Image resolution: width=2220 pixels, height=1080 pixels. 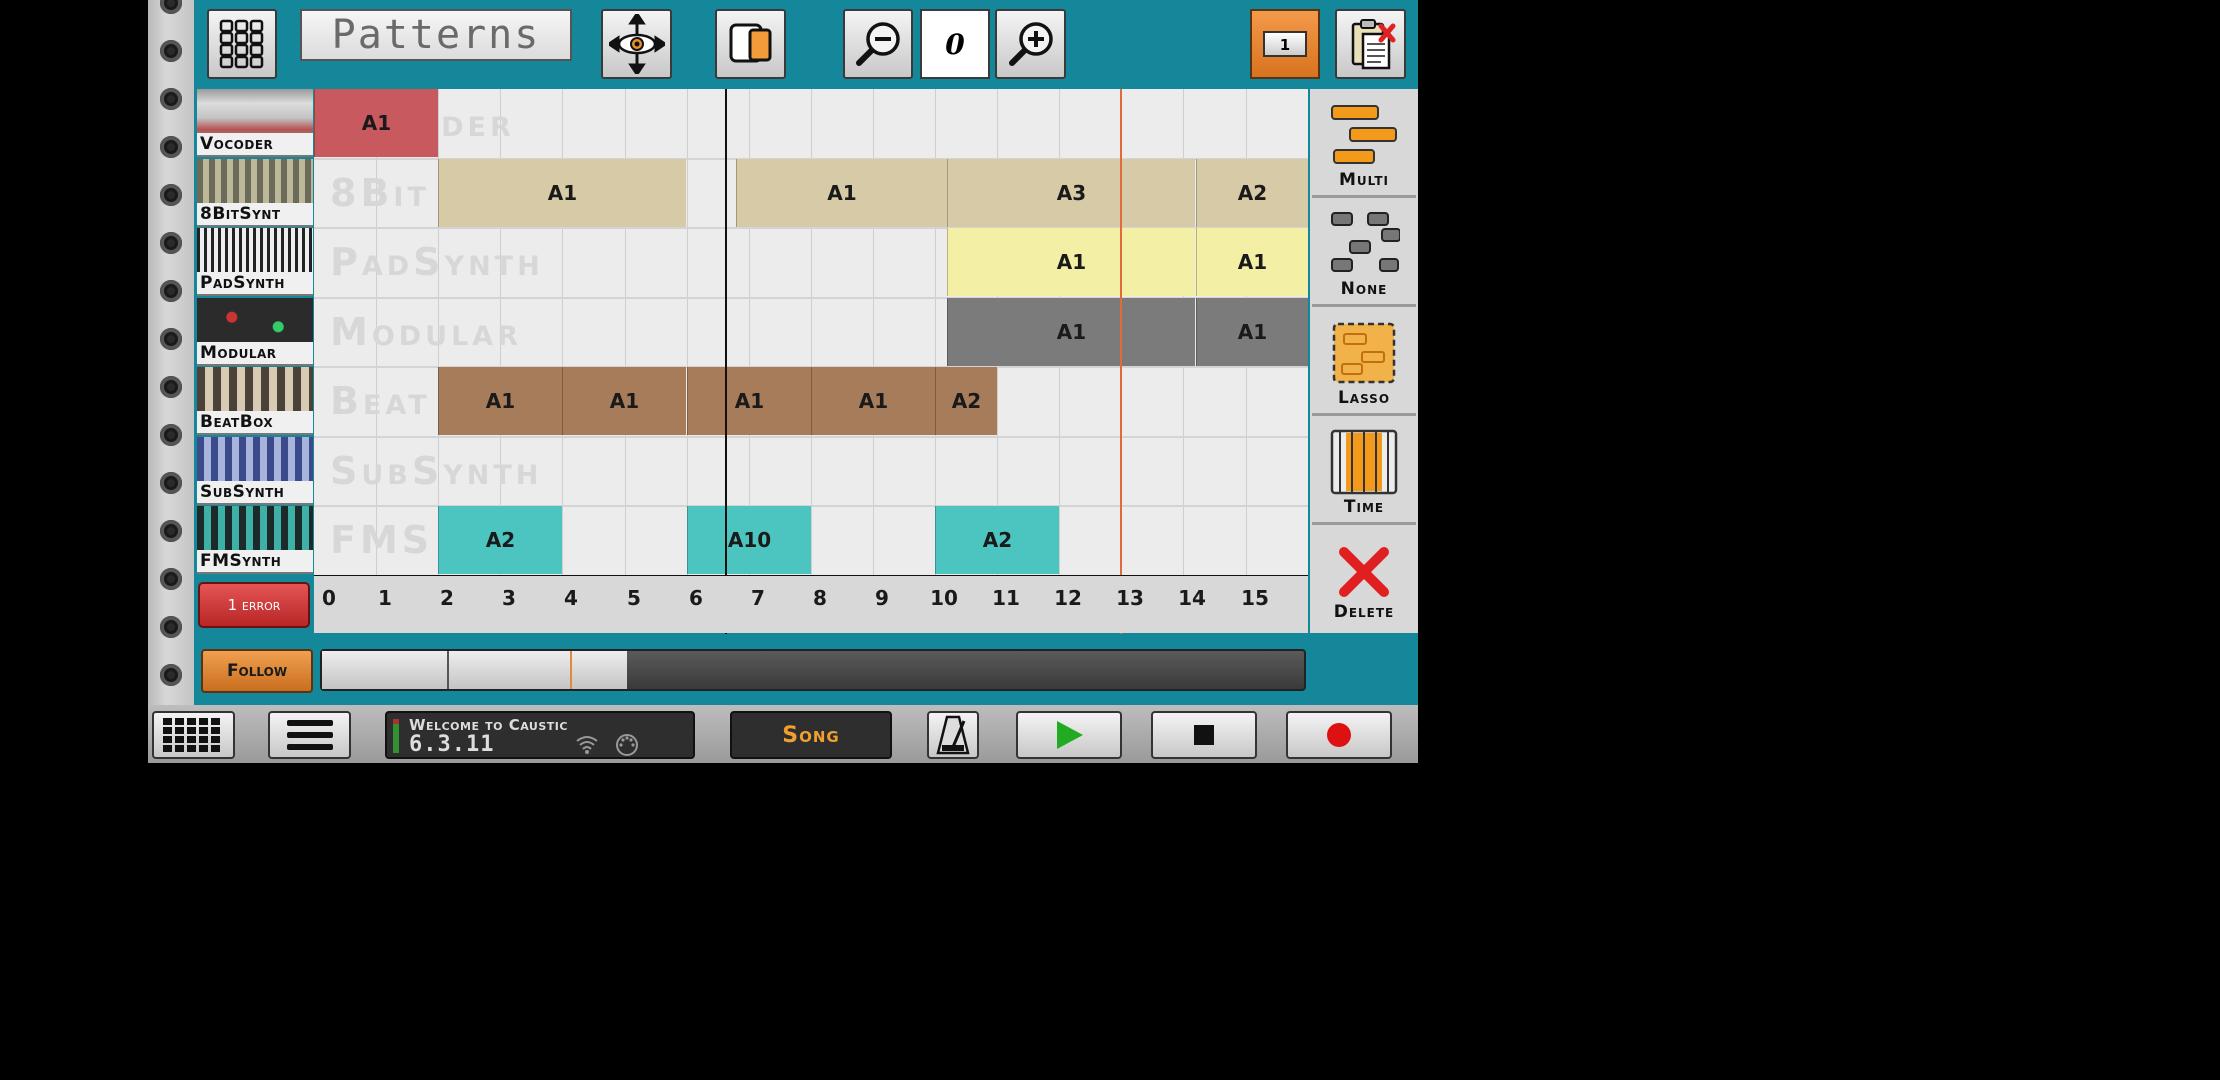 What do you see at coordinates (749, 540) in the screenshot?
I see `pattern-block: A10` at bounding box center [749, 540].